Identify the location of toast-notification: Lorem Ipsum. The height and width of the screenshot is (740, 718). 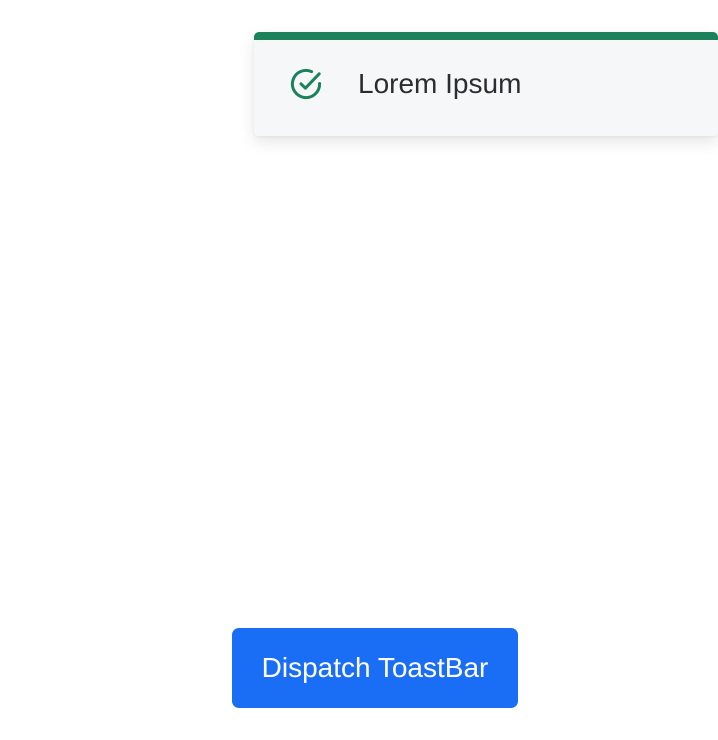
(486, 84).